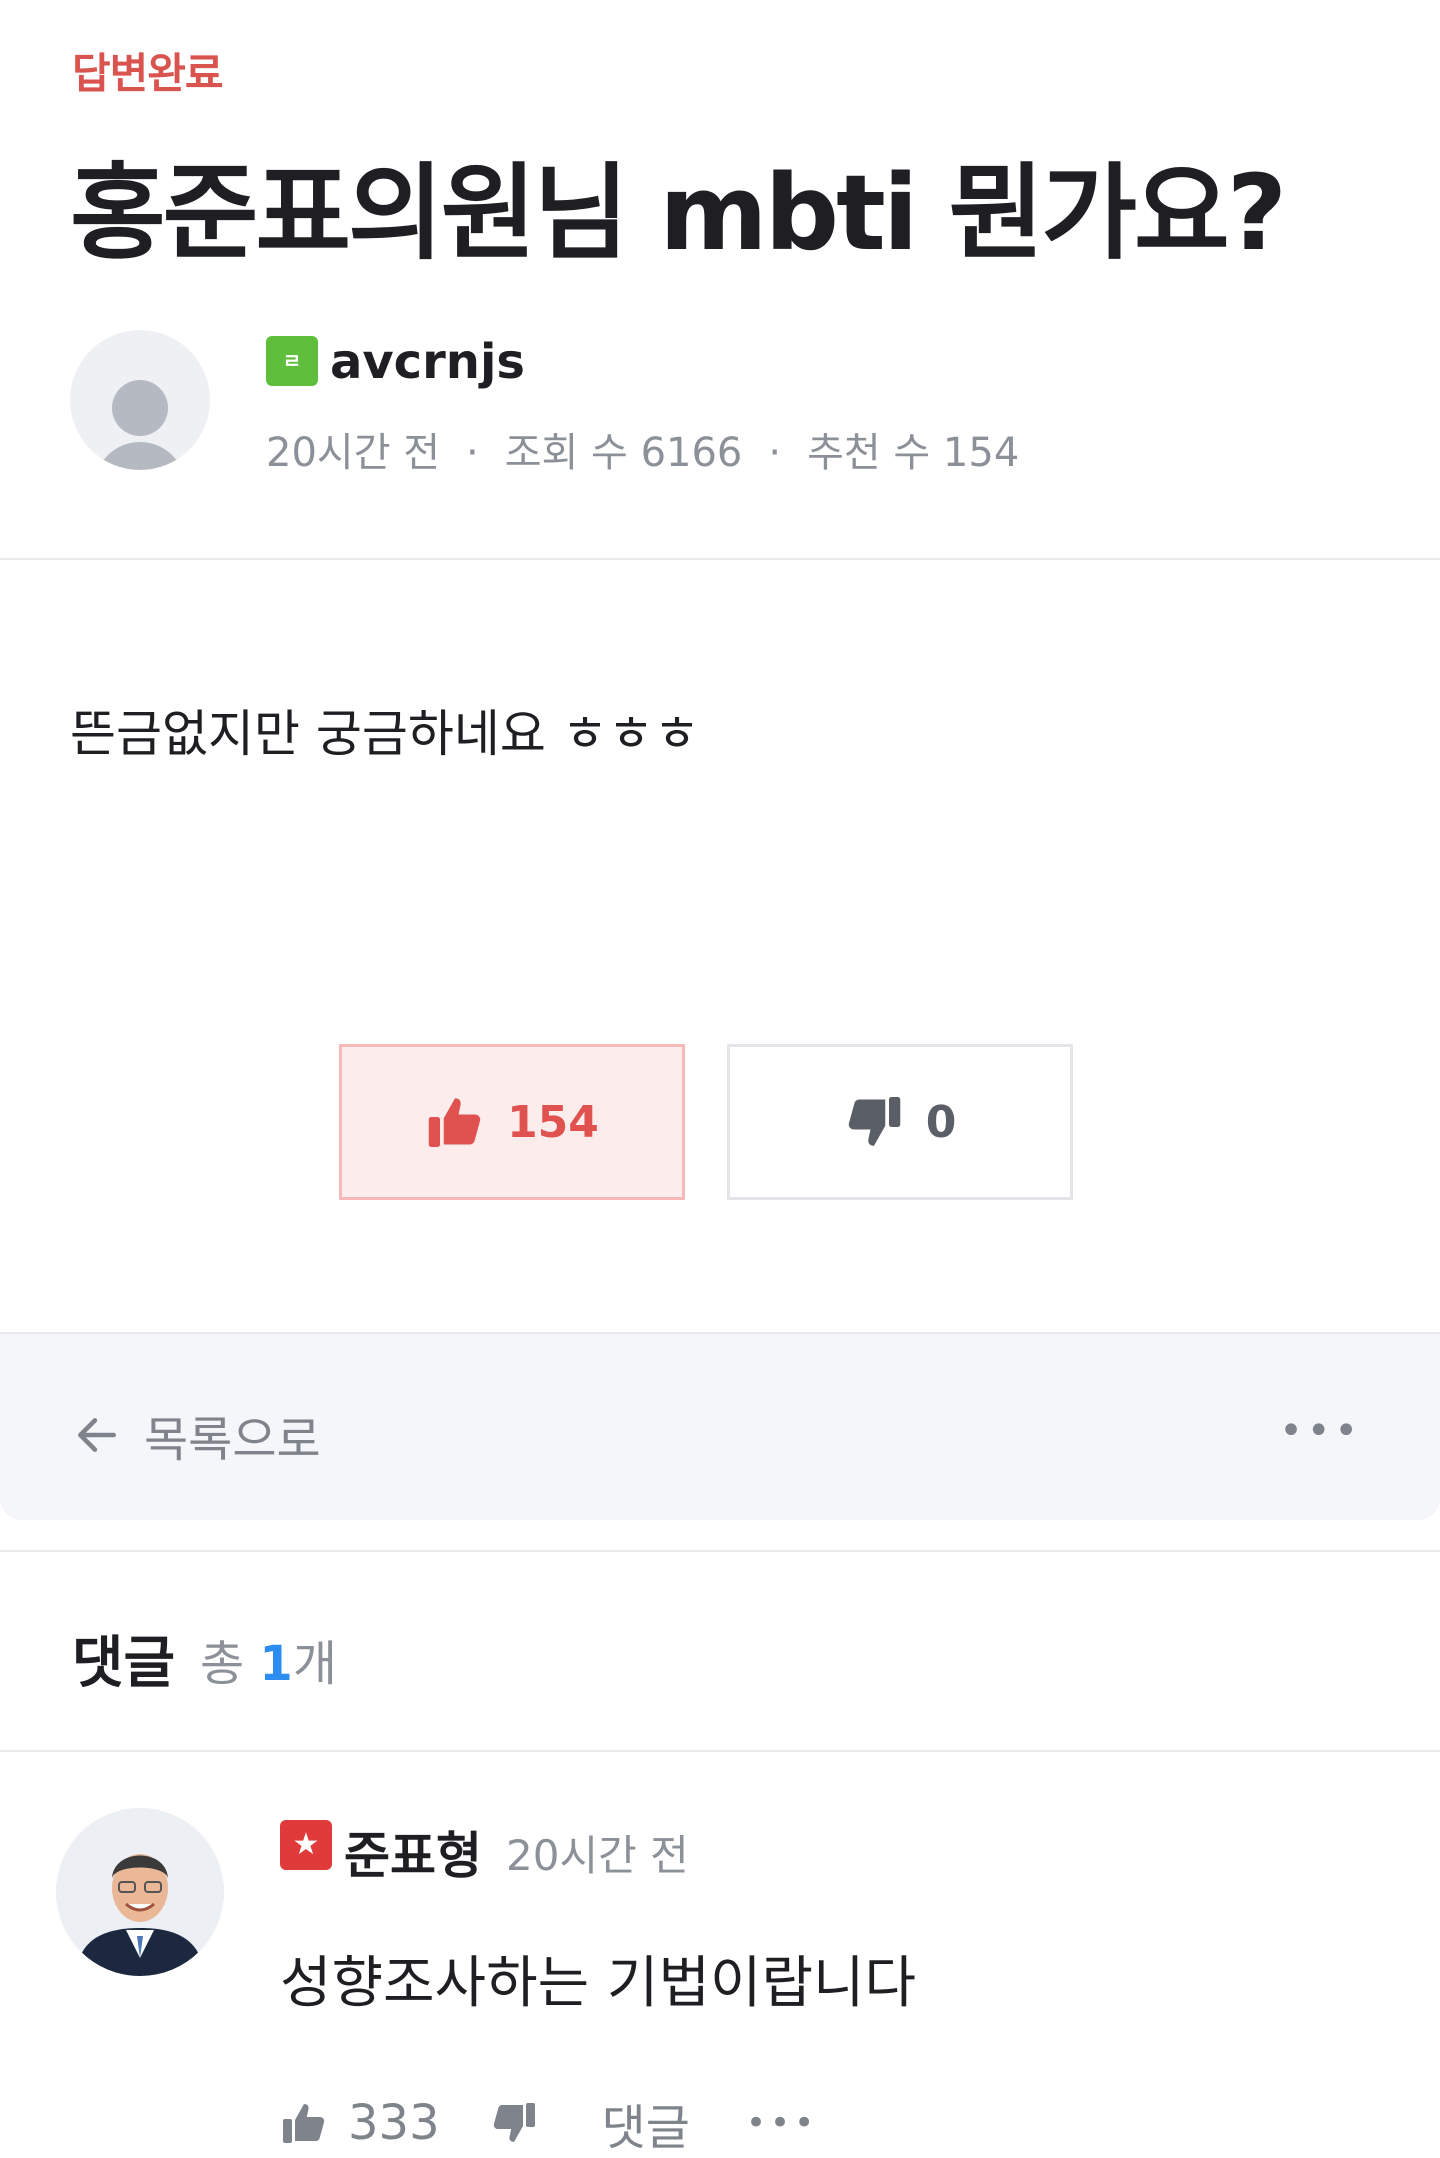 This screenshot has width=1440, height=2158. Describe the element at coordinates (314, 1664) in the screenshot. I see `count-suffix: 개` at that location.